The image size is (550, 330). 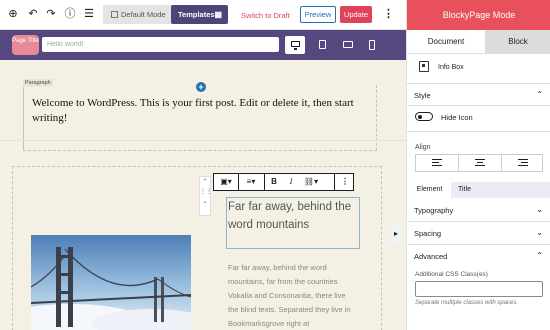 I want to click on tablet-icon, so click(x=322, y=44).